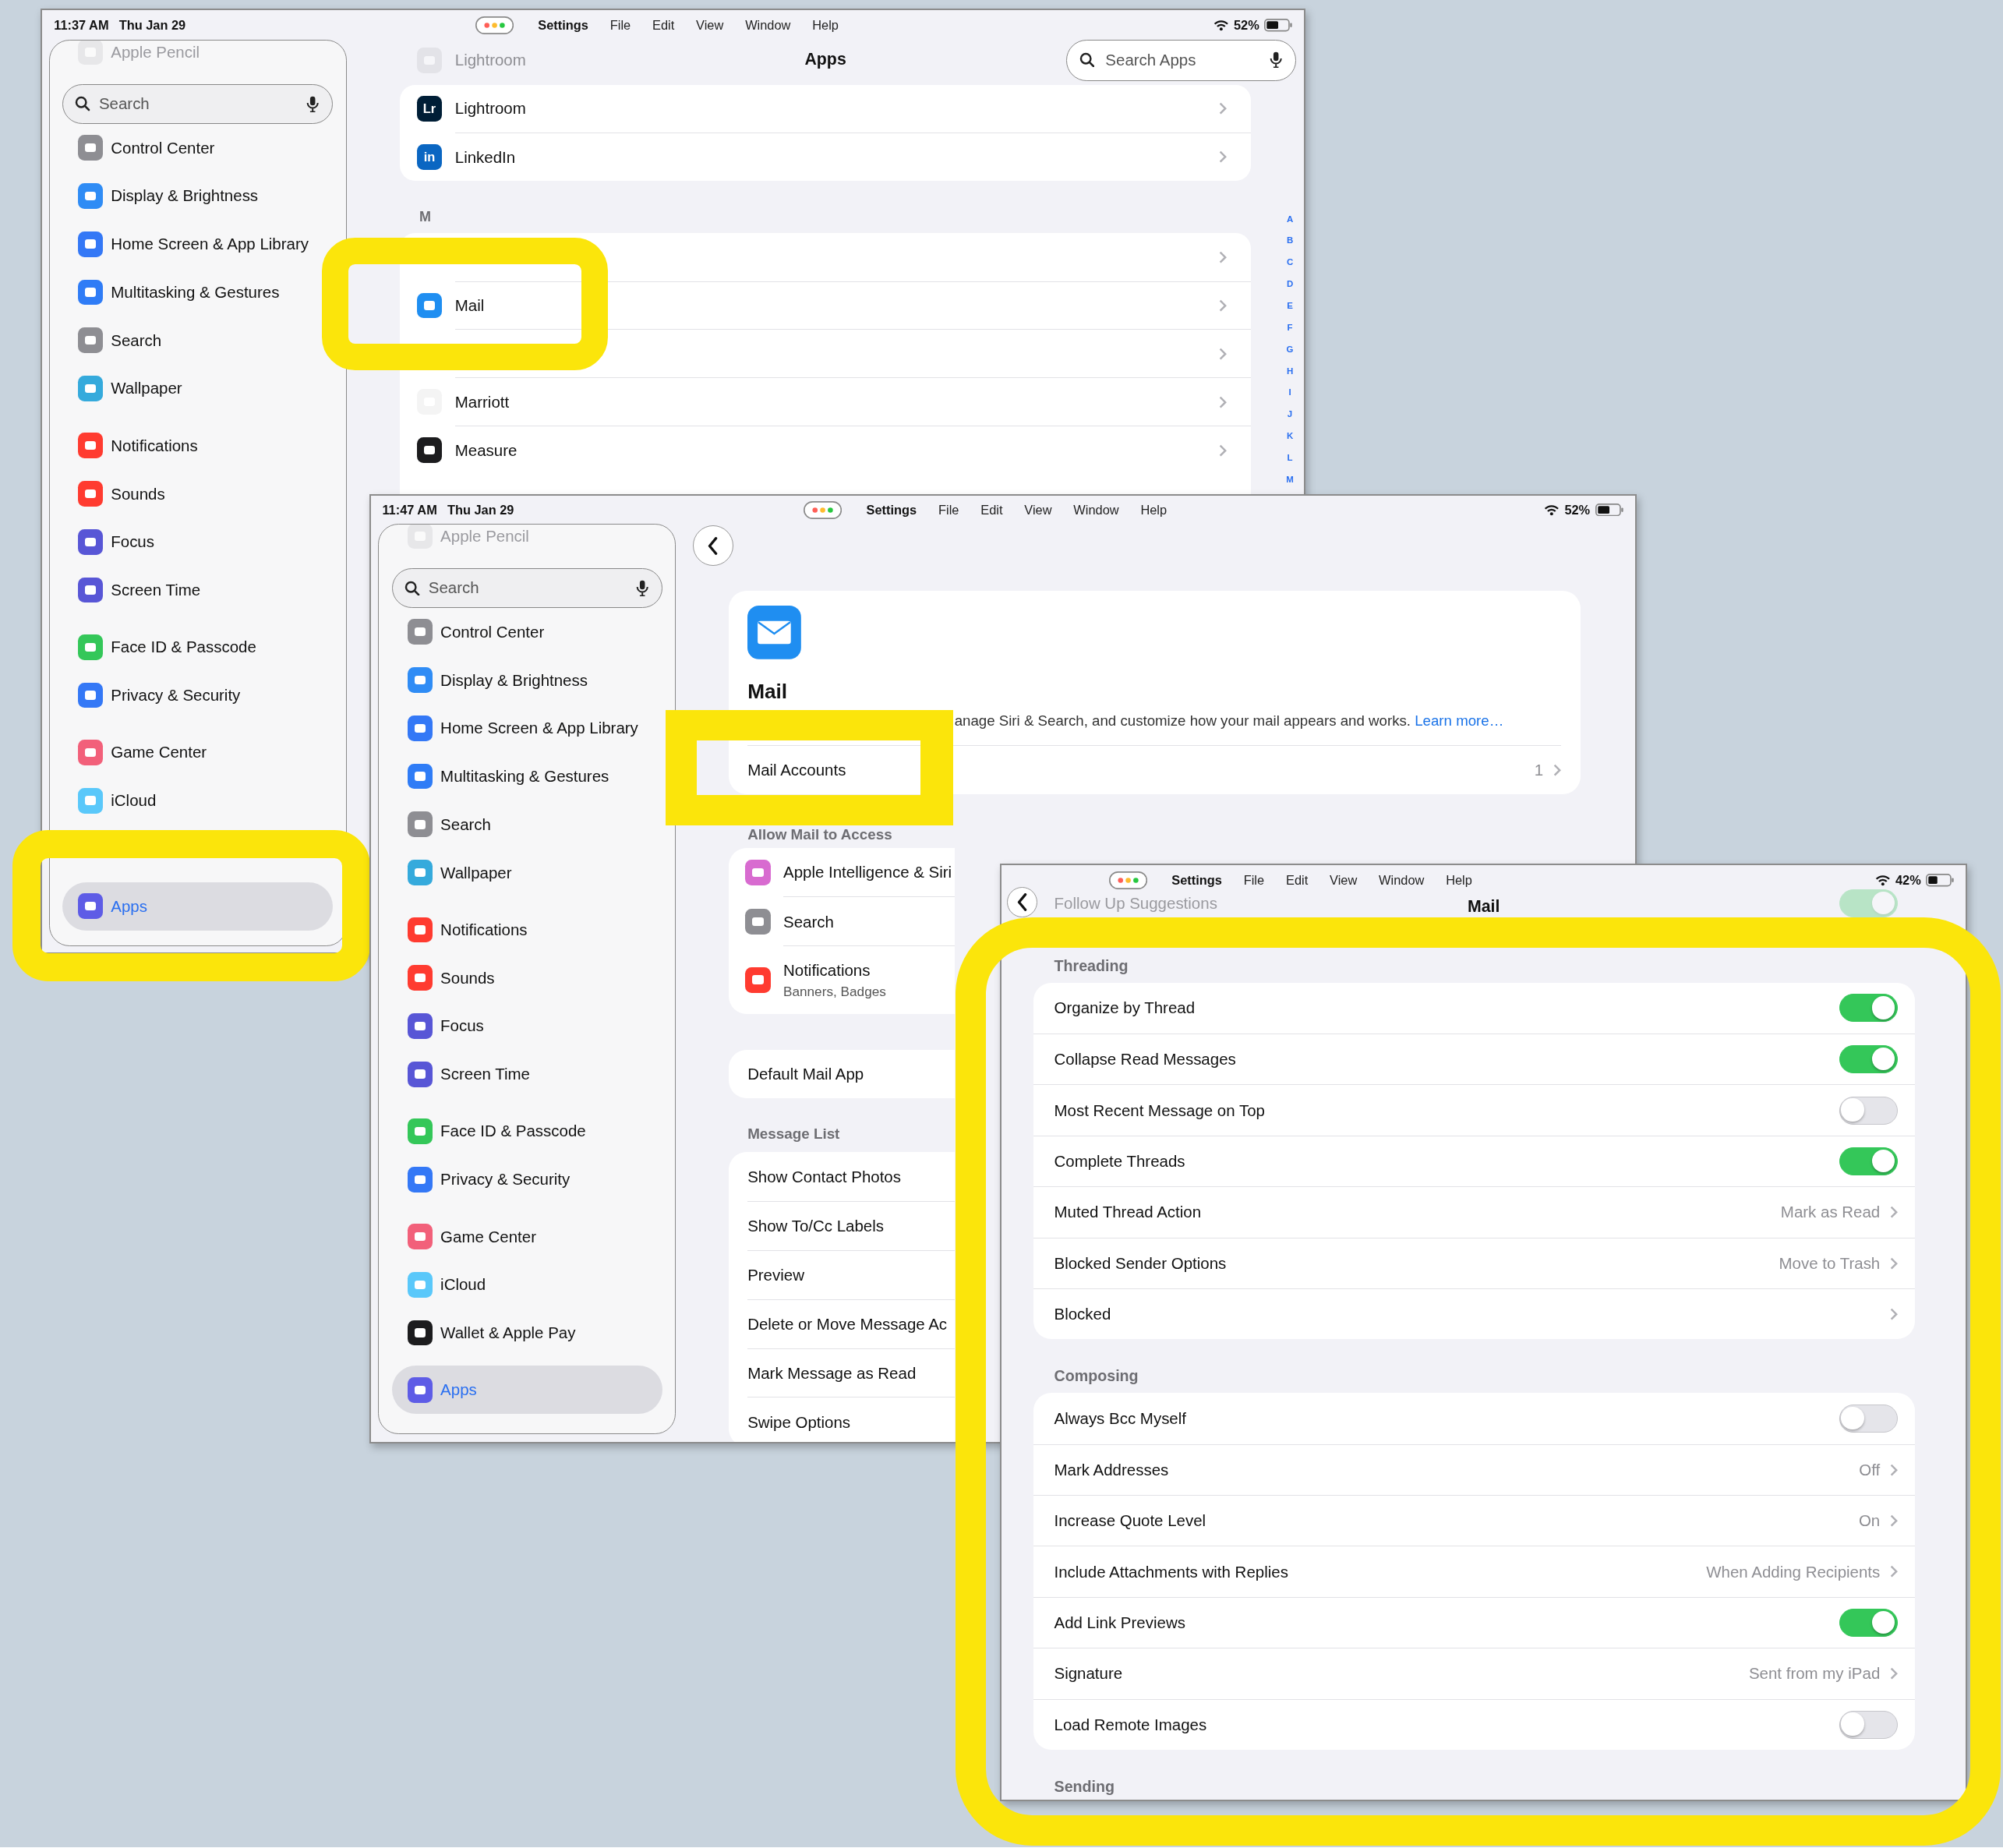 The image size is (2003, 1848). What do you see at coordinates (1290, 479) in the screenshot?
I see `index-letter: M` at bounding box center [1290, 479].